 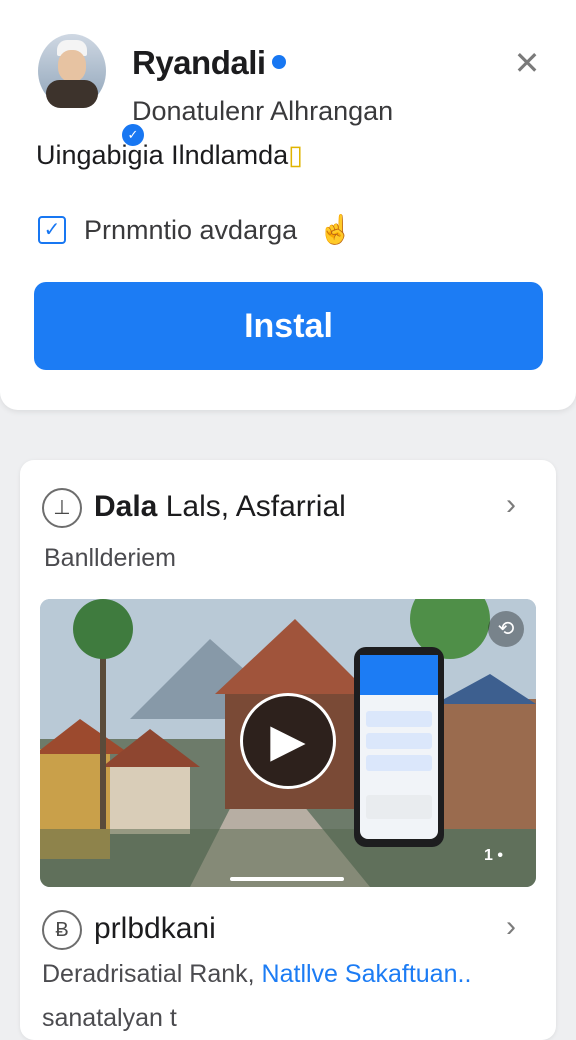 I want to click on description-text: Uingabigia Ilndlamda, so click(x=162, y=155).